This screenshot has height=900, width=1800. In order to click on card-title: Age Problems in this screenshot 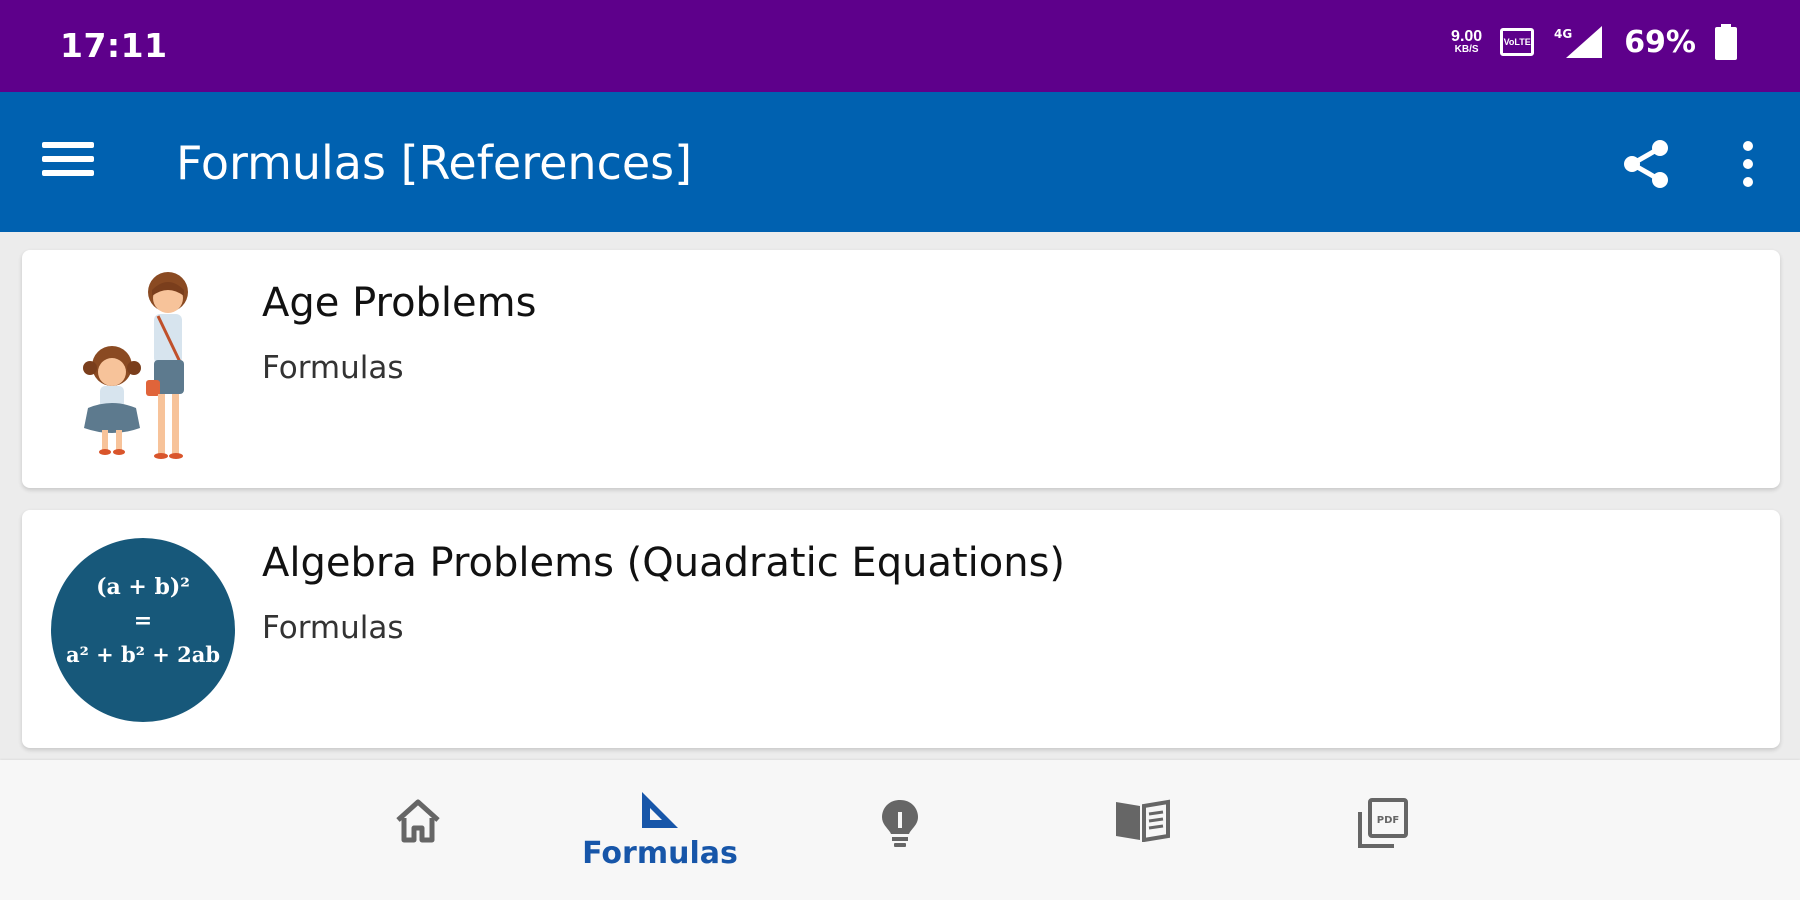, I will do `click(399, 303)`.